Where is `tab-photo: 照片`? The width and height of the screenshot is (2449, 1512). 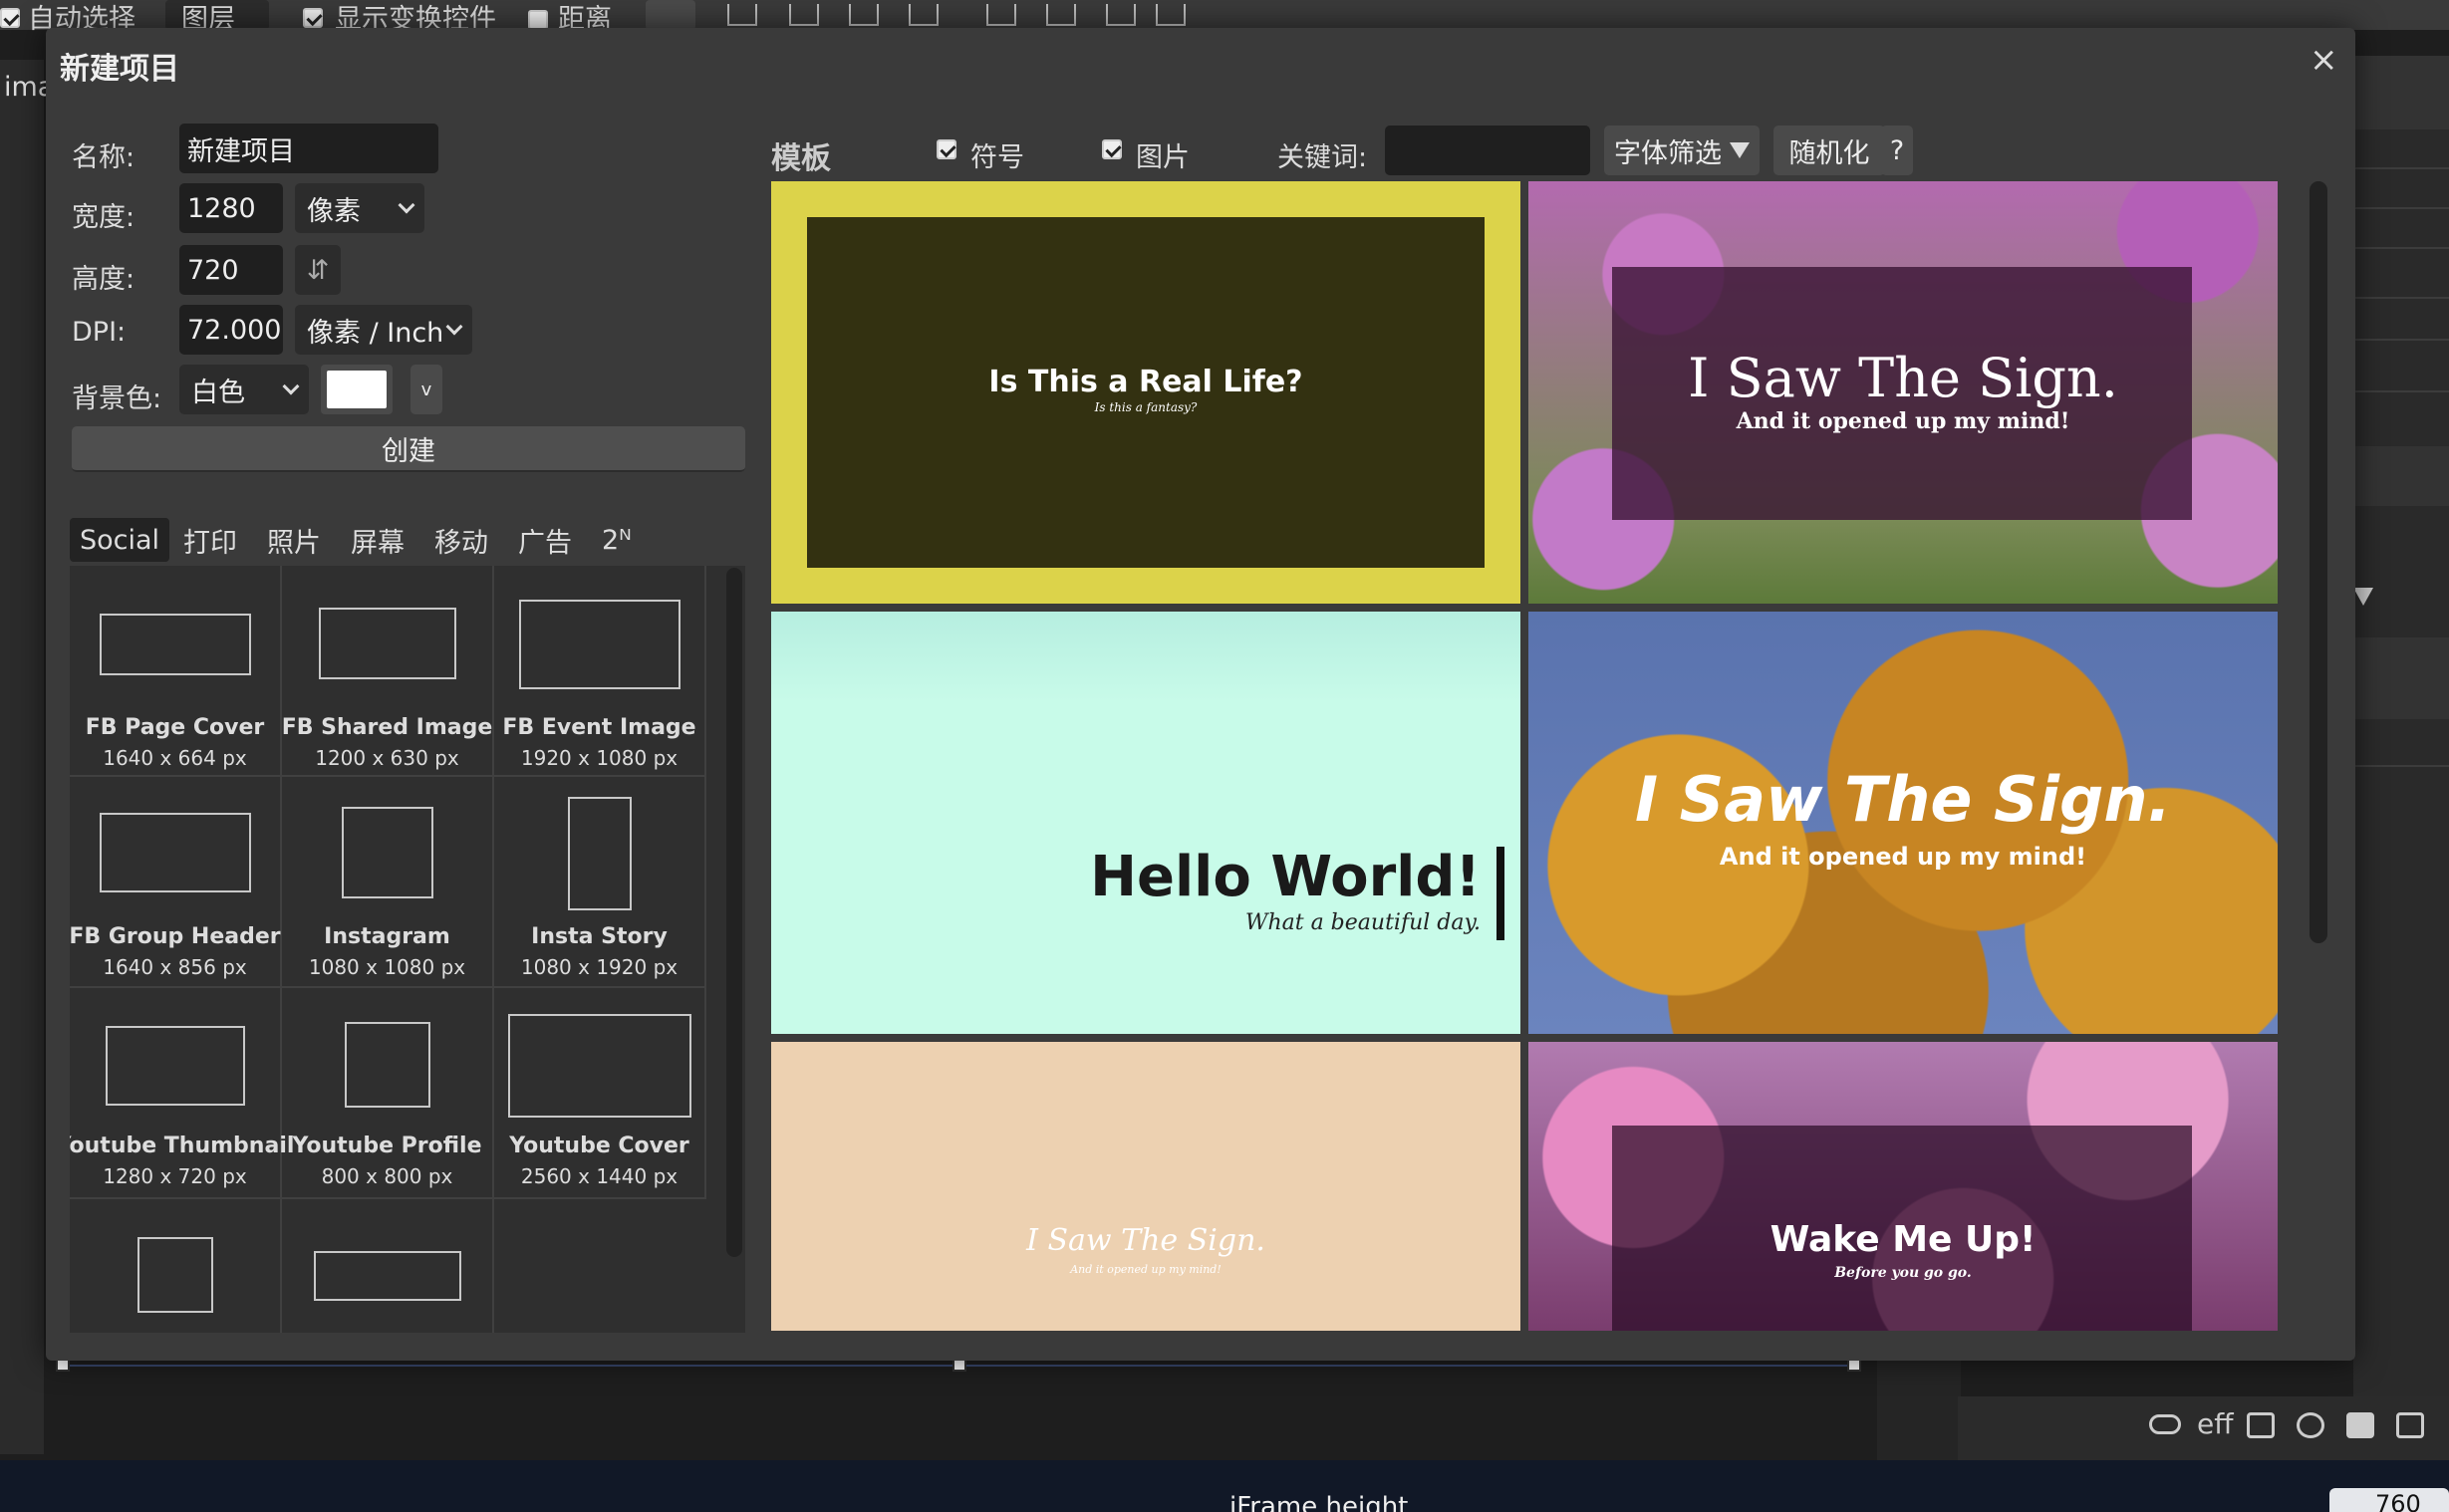
tab-photo: 照片 is located at coordinates (294, 540).